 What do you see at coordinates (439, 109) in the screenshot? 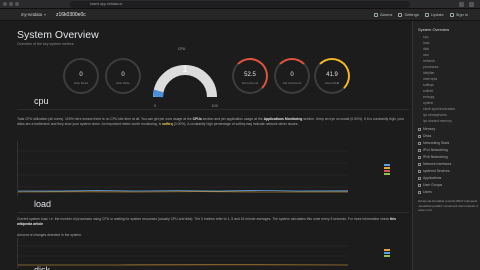
I see `sidebar-item-clock-sync: clock synchronization` at bounding box center [439, 109].